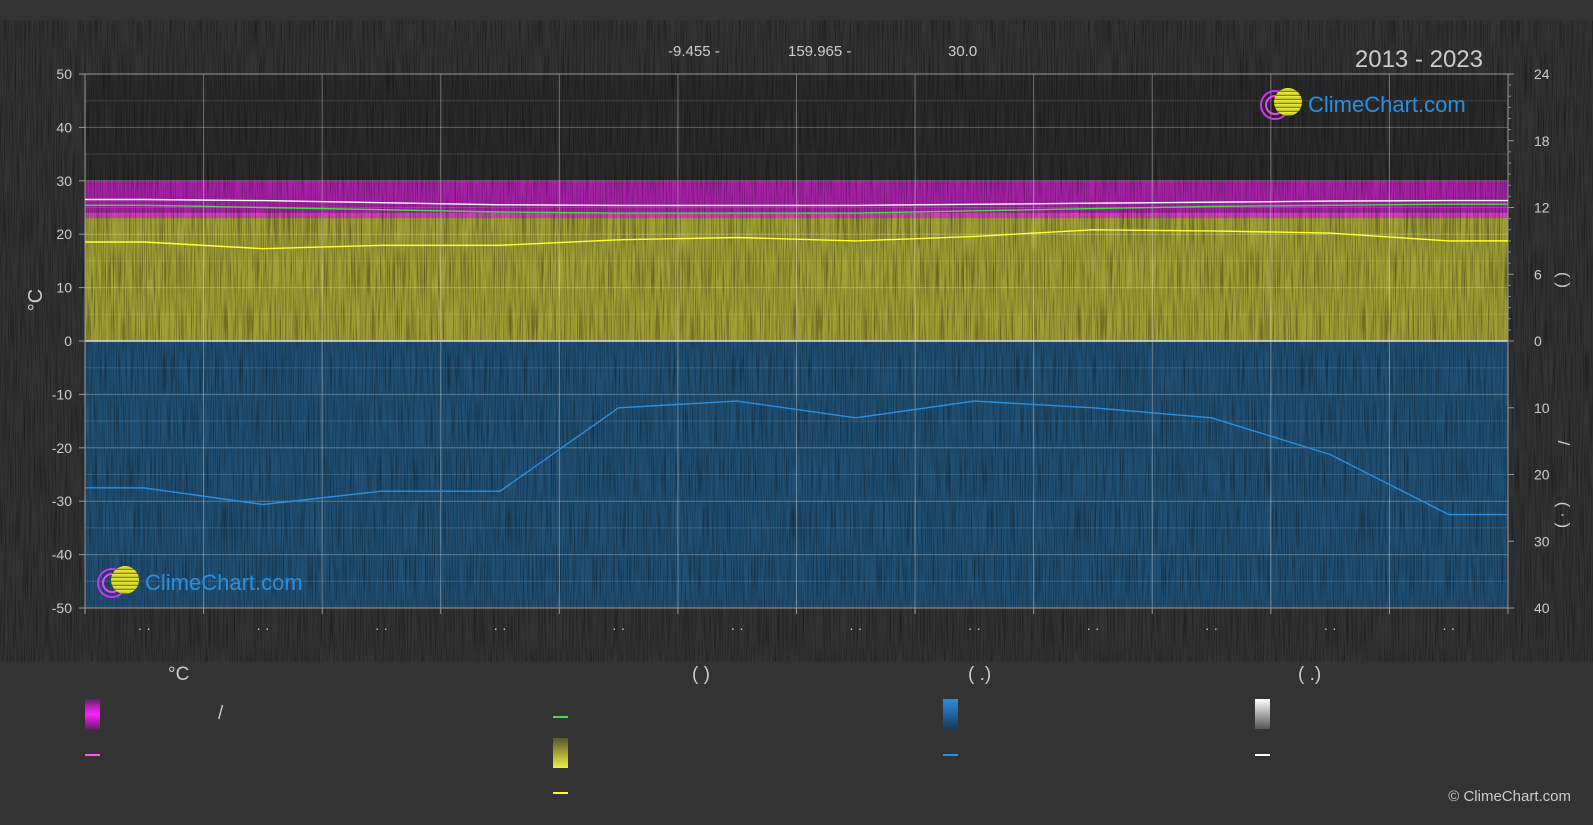 This screenshot has height=825, width=1593. I want to click on y-axis-title: °C, so click(36, 300).